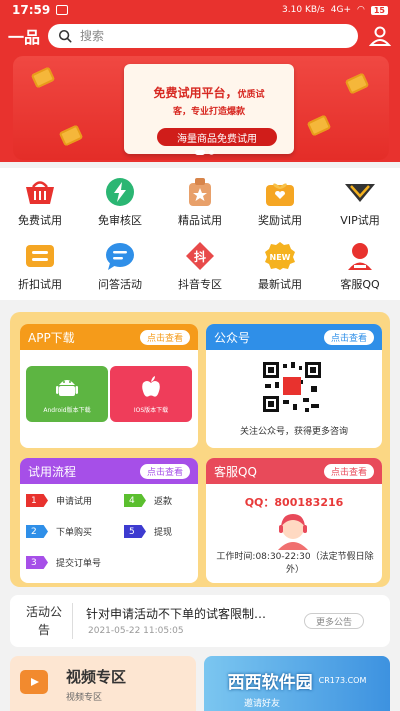 The width and height of the screenshot is (400, 711). I want to click on new-badge-icon: NEW, so click(280, 256).